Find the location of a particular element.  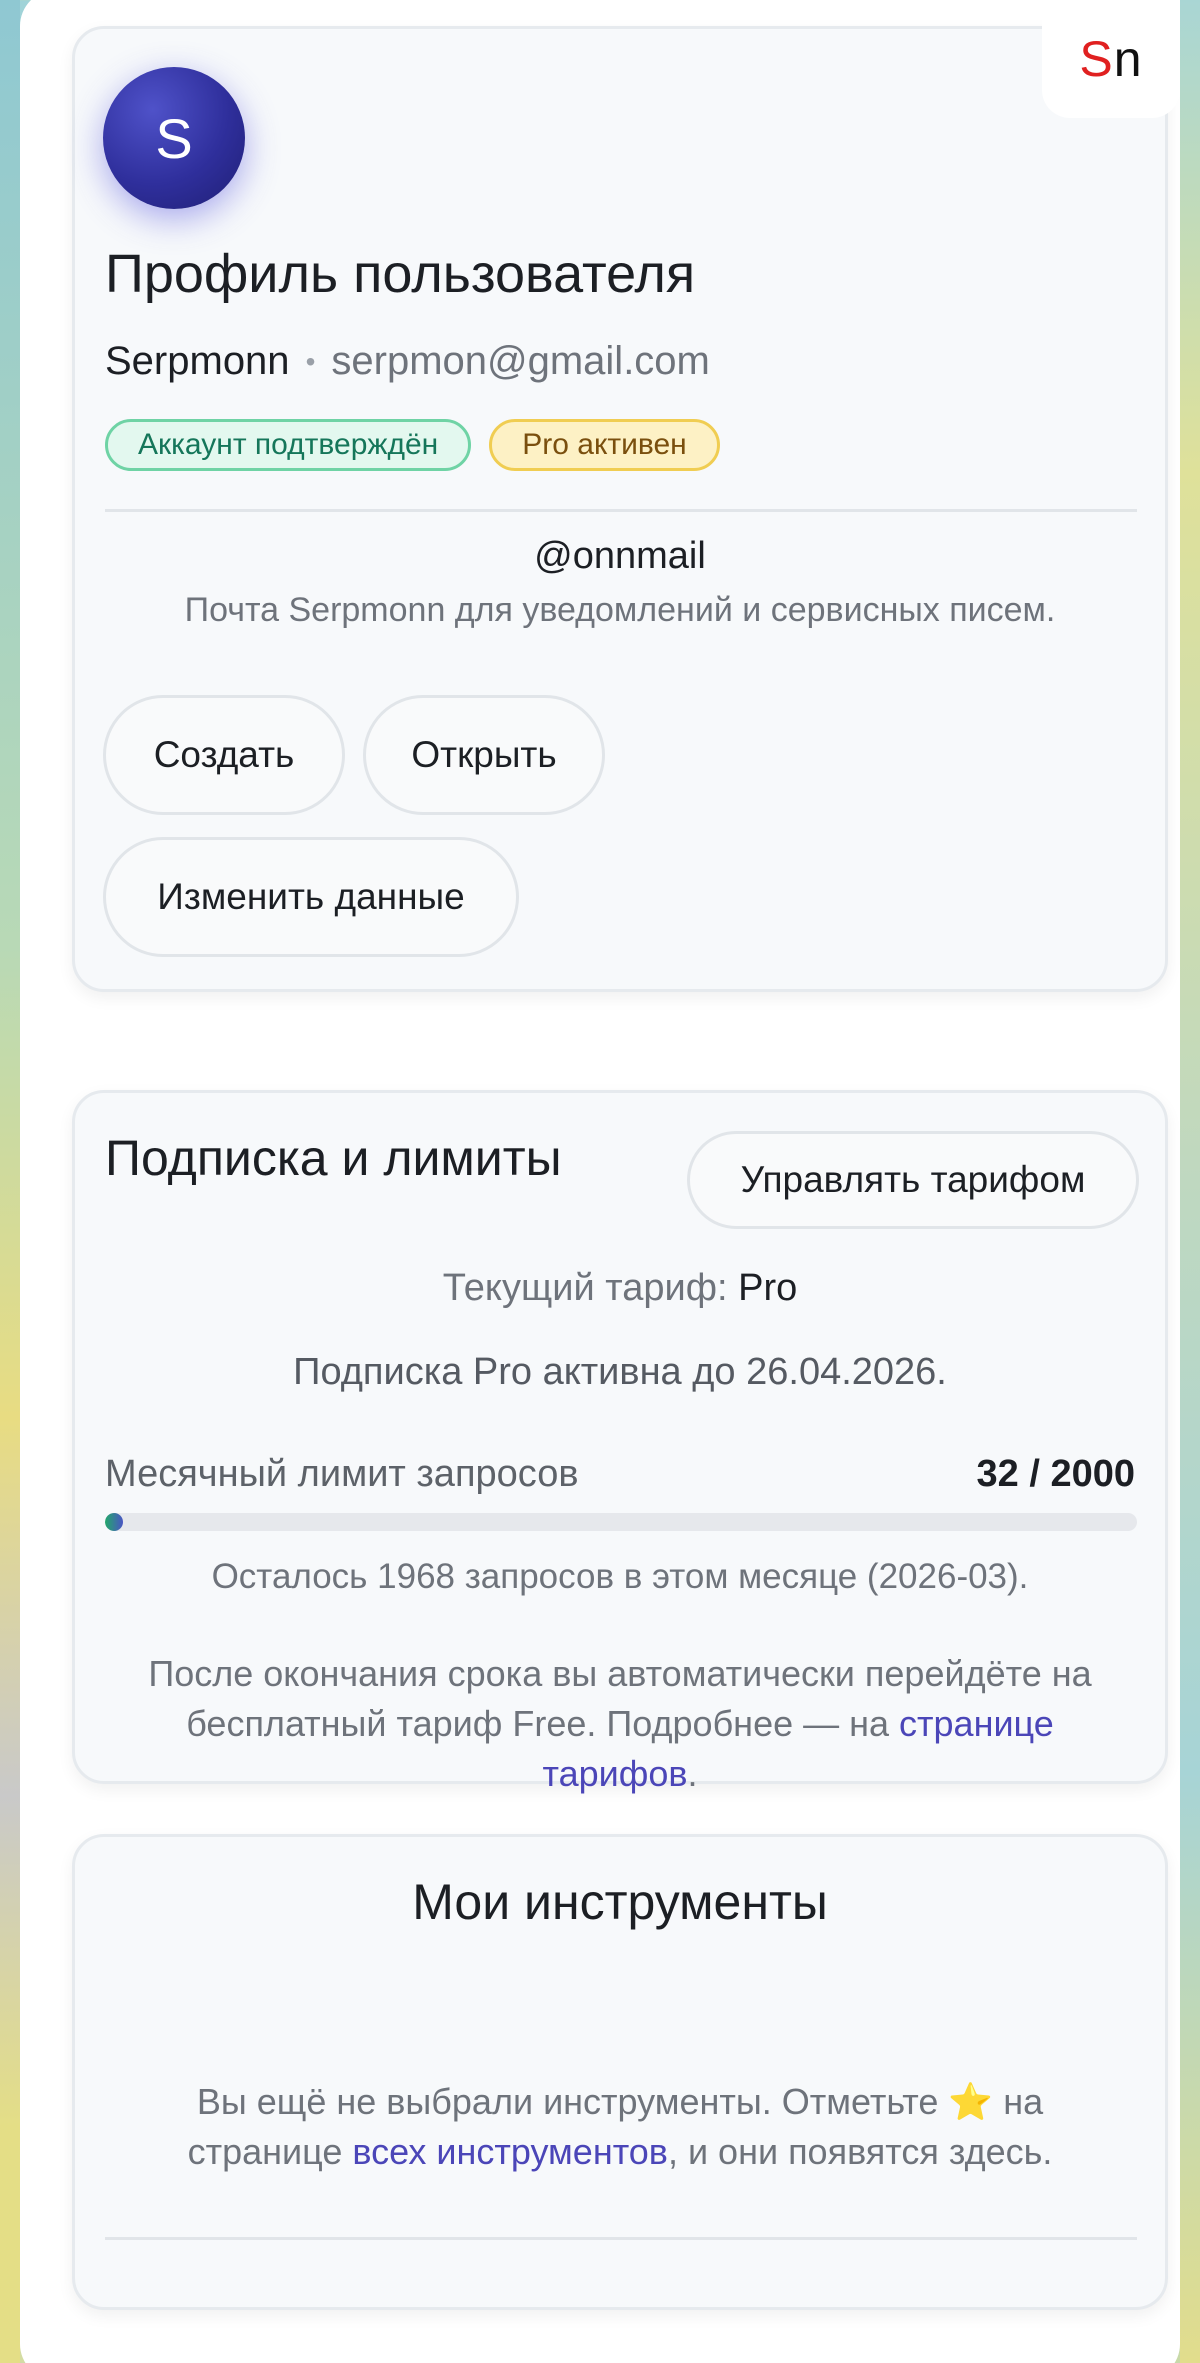

plan-value: Pro is located at coordinates (768, 1288).